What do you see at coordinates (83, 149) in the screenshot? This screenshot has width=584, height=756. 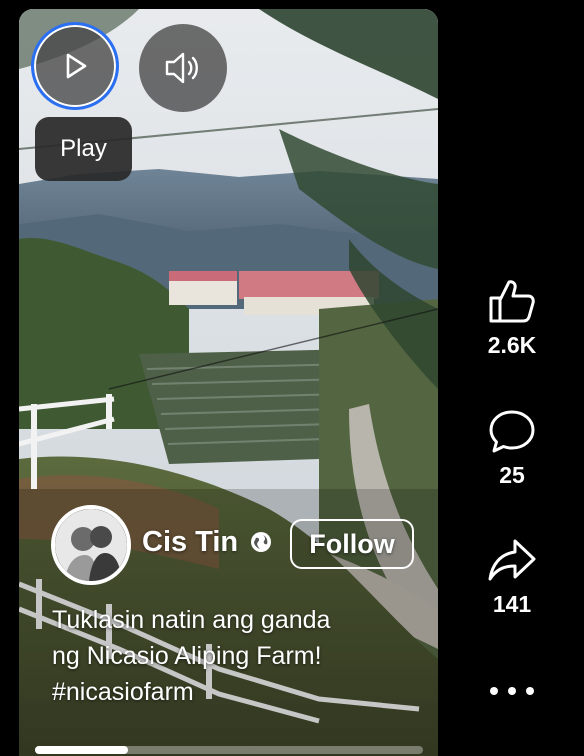 I see `play-tooltip: Play` at bounding box center [83, 149].